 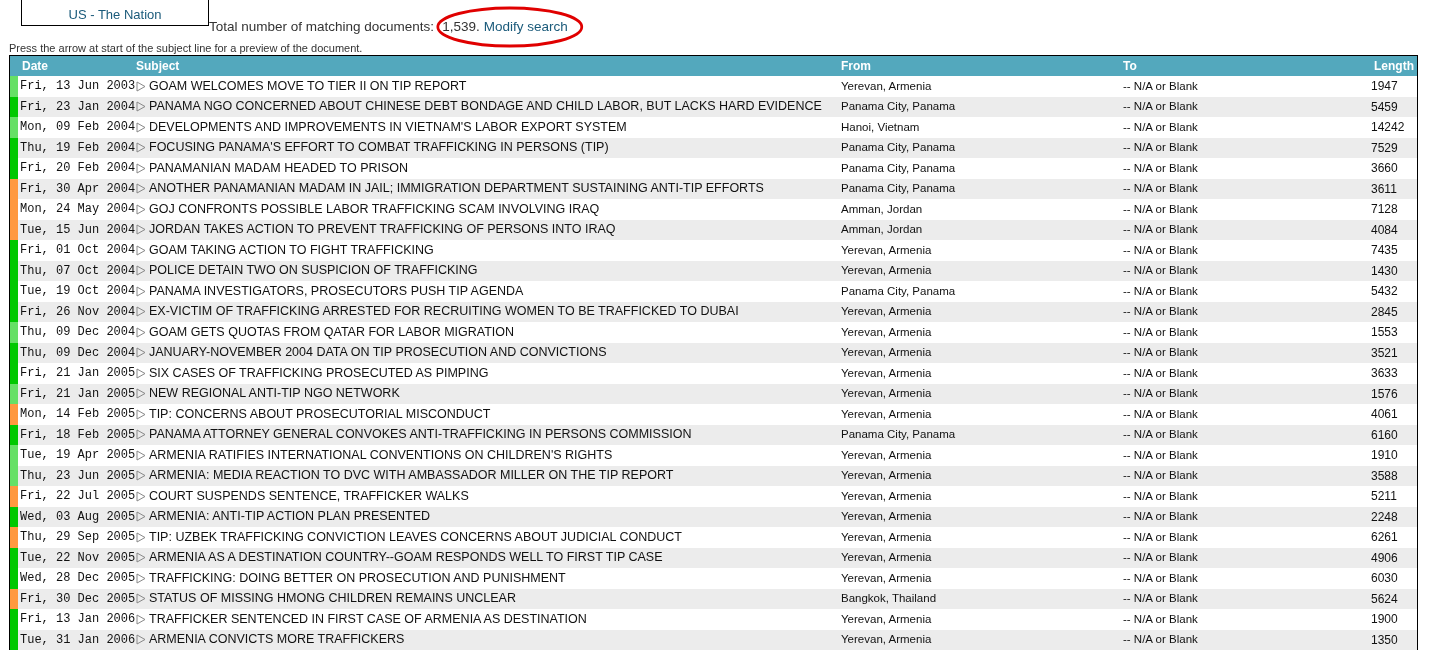 I want to click on subject-link: NEW REGIONAL ANTI-TIP NGO NETWORK, so click(x=274, y=394).